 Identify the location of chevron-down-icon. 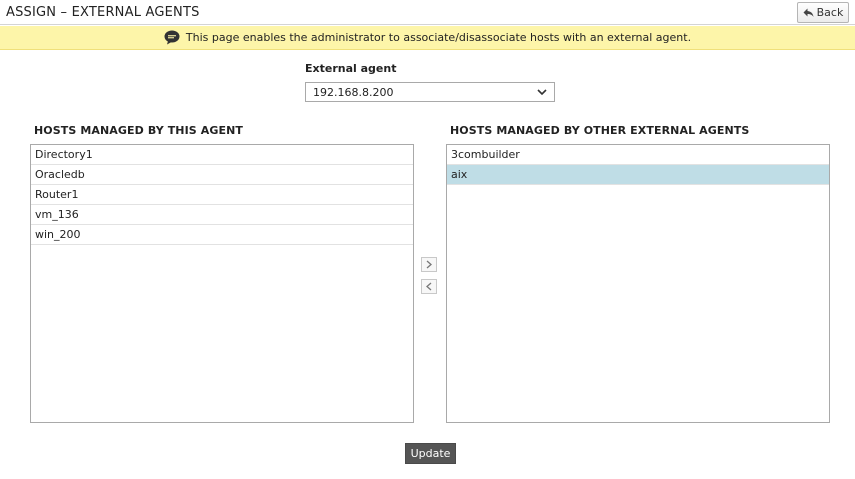
(542, 92).